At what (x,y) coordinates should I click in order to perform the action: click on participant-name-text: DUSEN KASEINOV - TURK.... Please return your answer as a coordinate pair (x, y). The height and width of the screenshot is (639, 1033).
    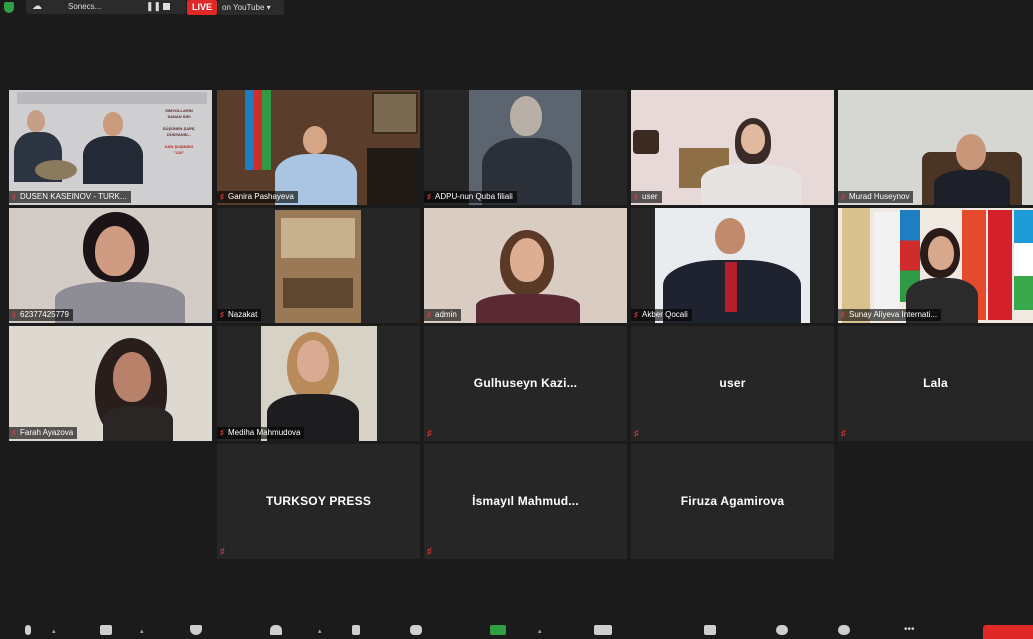
    Looking at the image, I should click on (73, 196).